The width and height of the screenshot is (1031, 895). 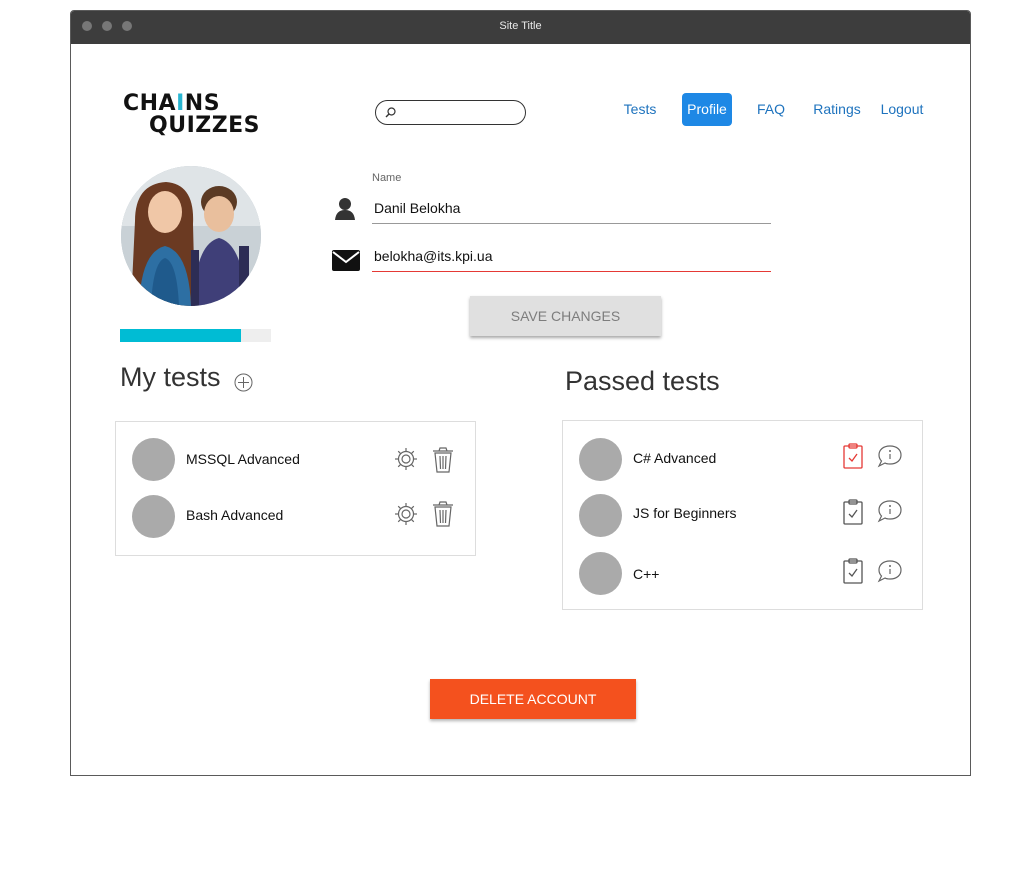 I want to click on my-tests-title: My tests, so click(x=170, y=377).